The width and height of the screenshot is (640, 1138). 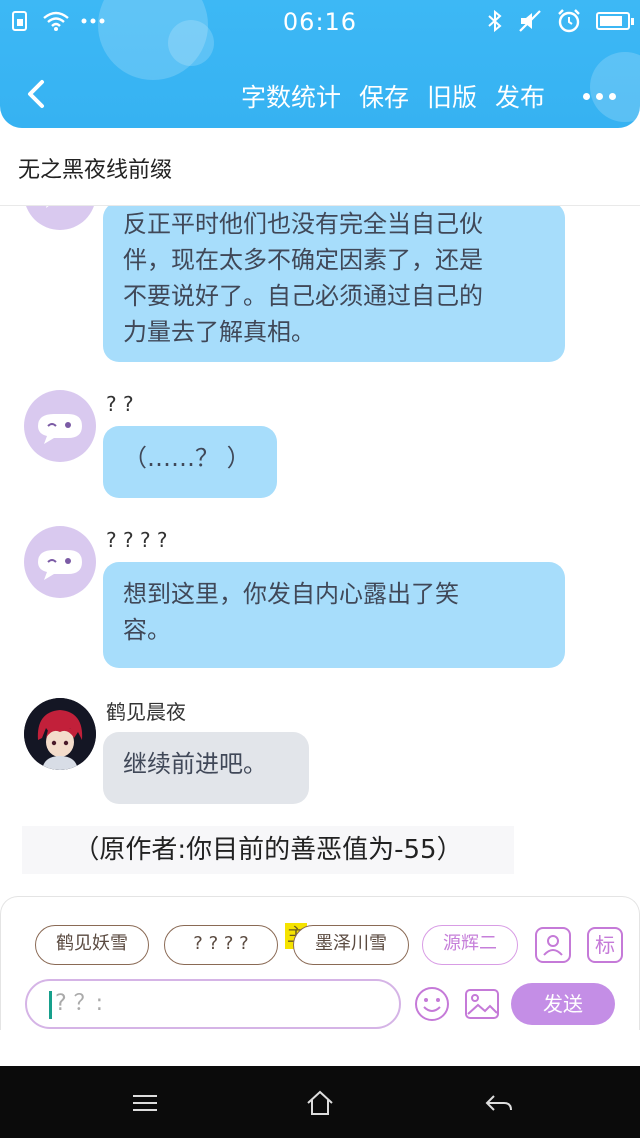 What do you see at coordinates (320, 24) in the screenshot?
I see `status-bar: 06:16` at bounding box center [320, 24].